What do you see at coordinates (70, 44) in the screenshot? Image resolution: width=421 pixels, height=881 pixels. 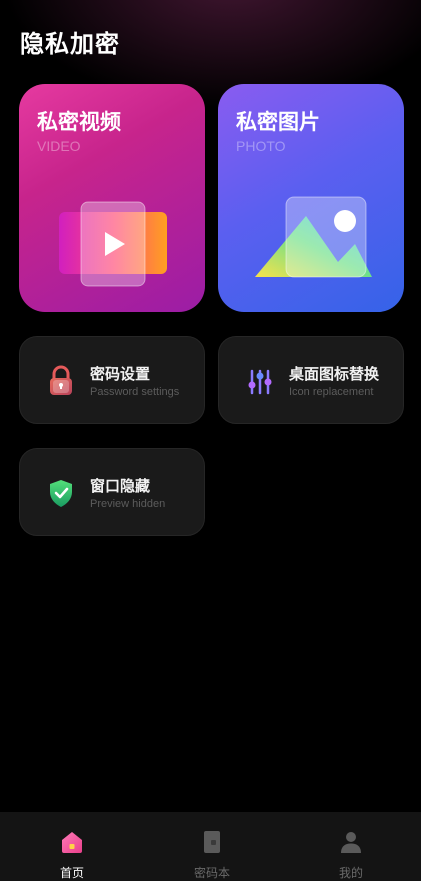 I see `page-title: 隐私加密` at bounding box center [70, 44].